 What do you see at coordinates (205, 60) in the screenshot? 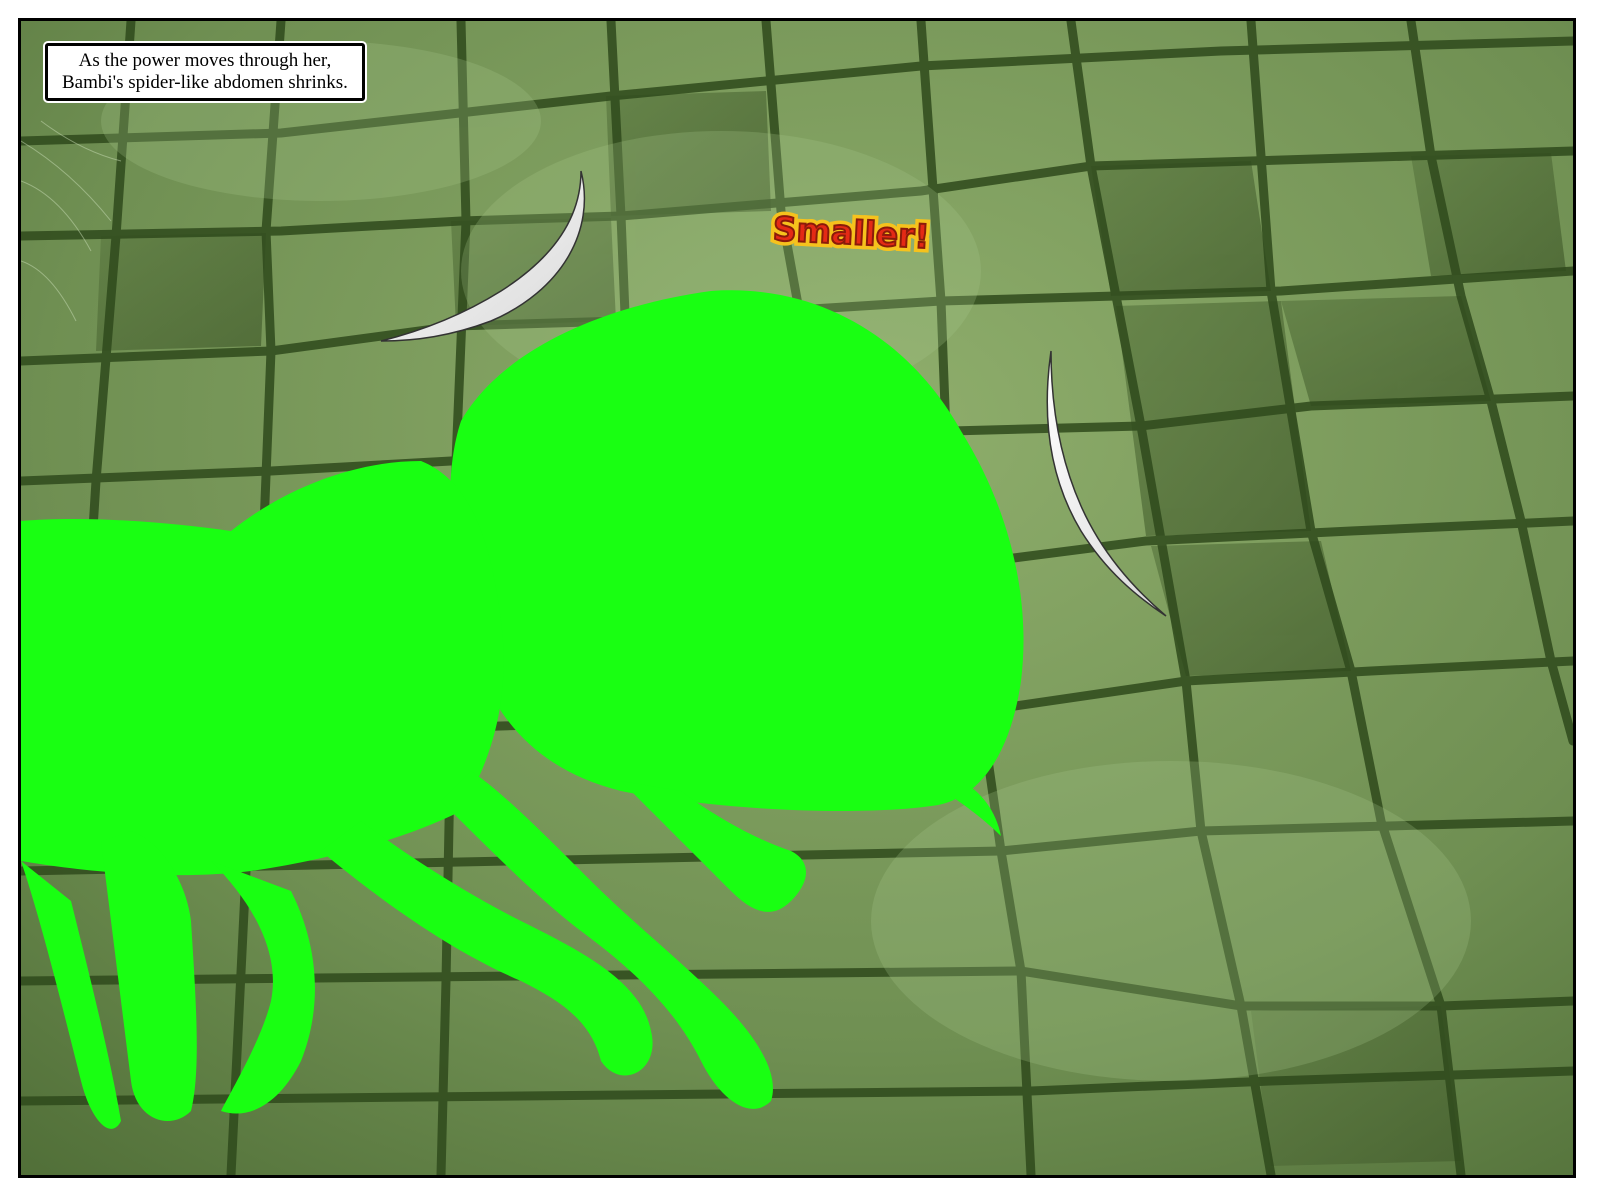
I see `caption-line-1: As the power moves through her,` at bounding box center [205, 60].